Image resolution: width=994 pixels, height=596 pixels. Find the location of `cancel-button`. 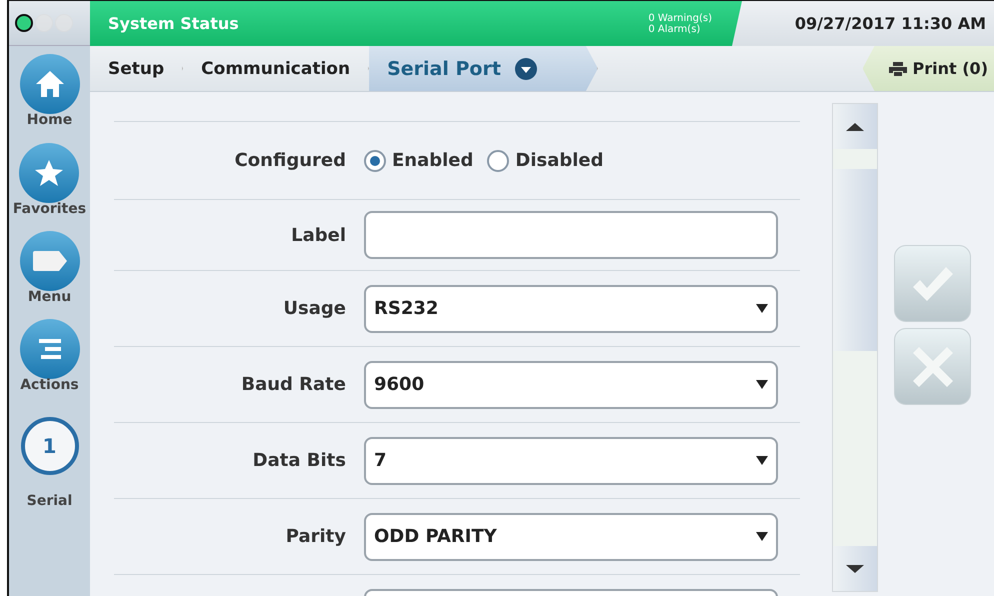

cancel-button is located at coordinates (932, 366).